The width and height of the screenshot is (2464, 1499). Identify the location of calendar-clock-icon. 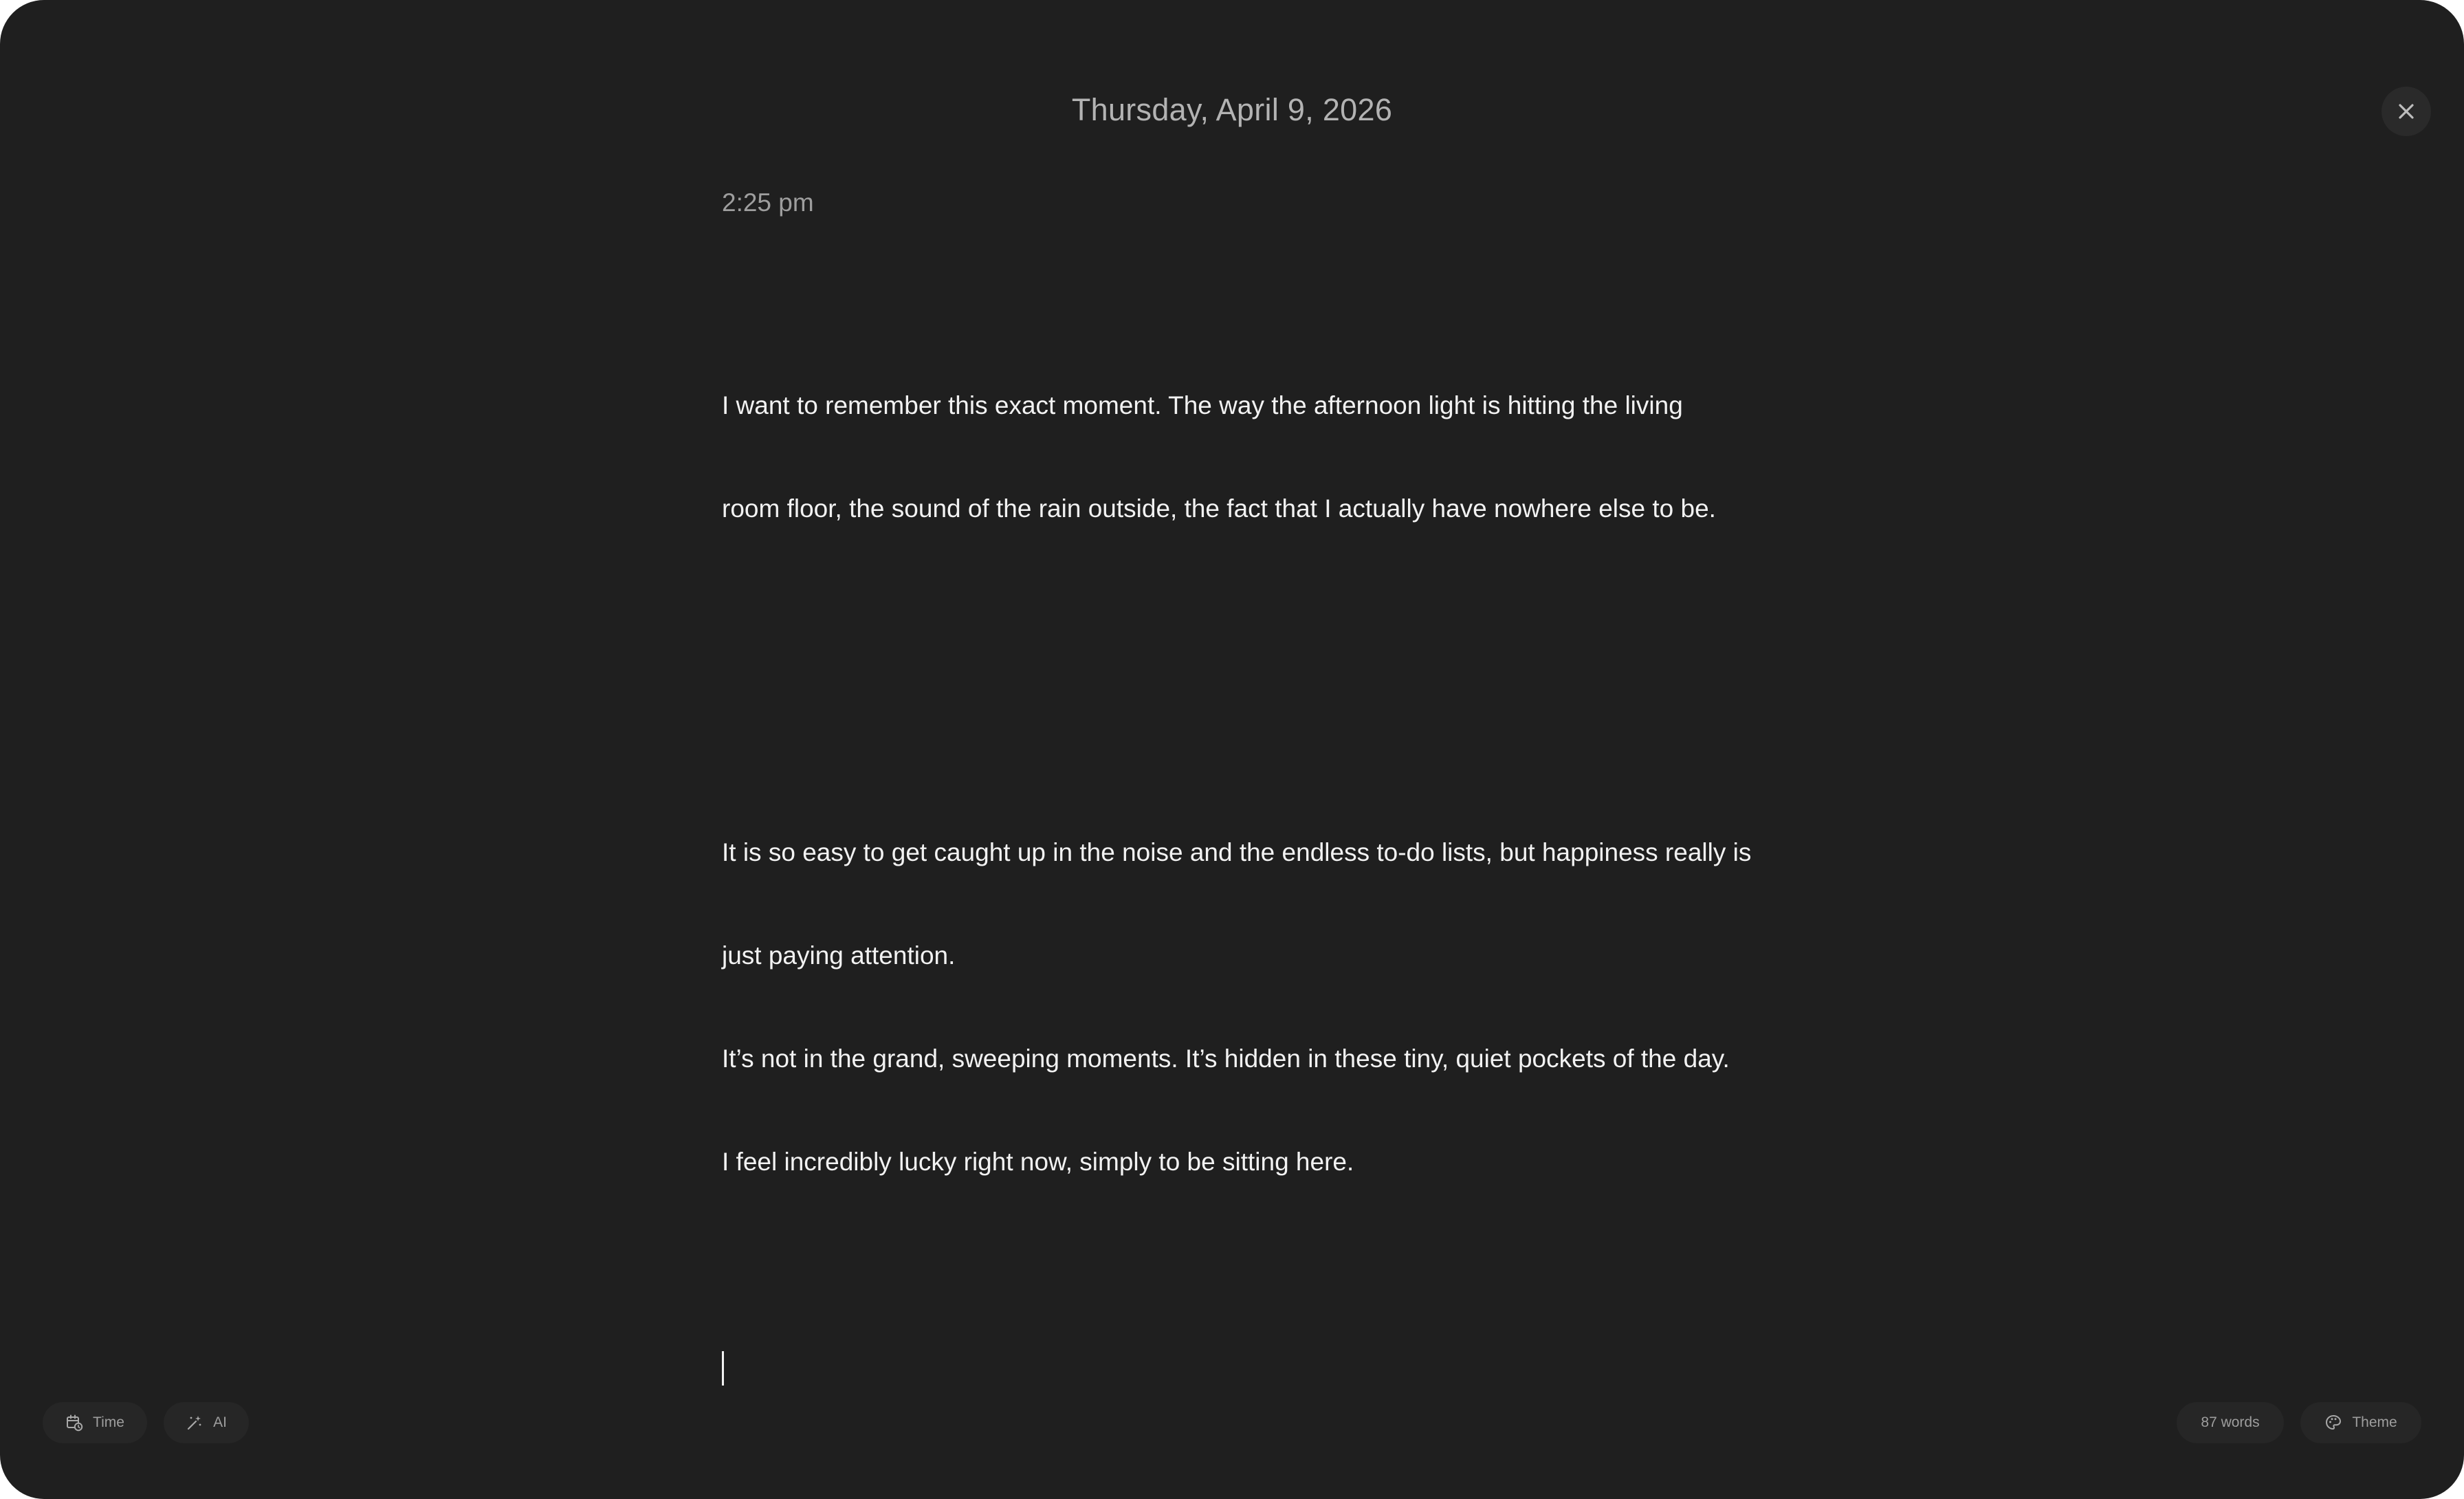
(75, 1423).